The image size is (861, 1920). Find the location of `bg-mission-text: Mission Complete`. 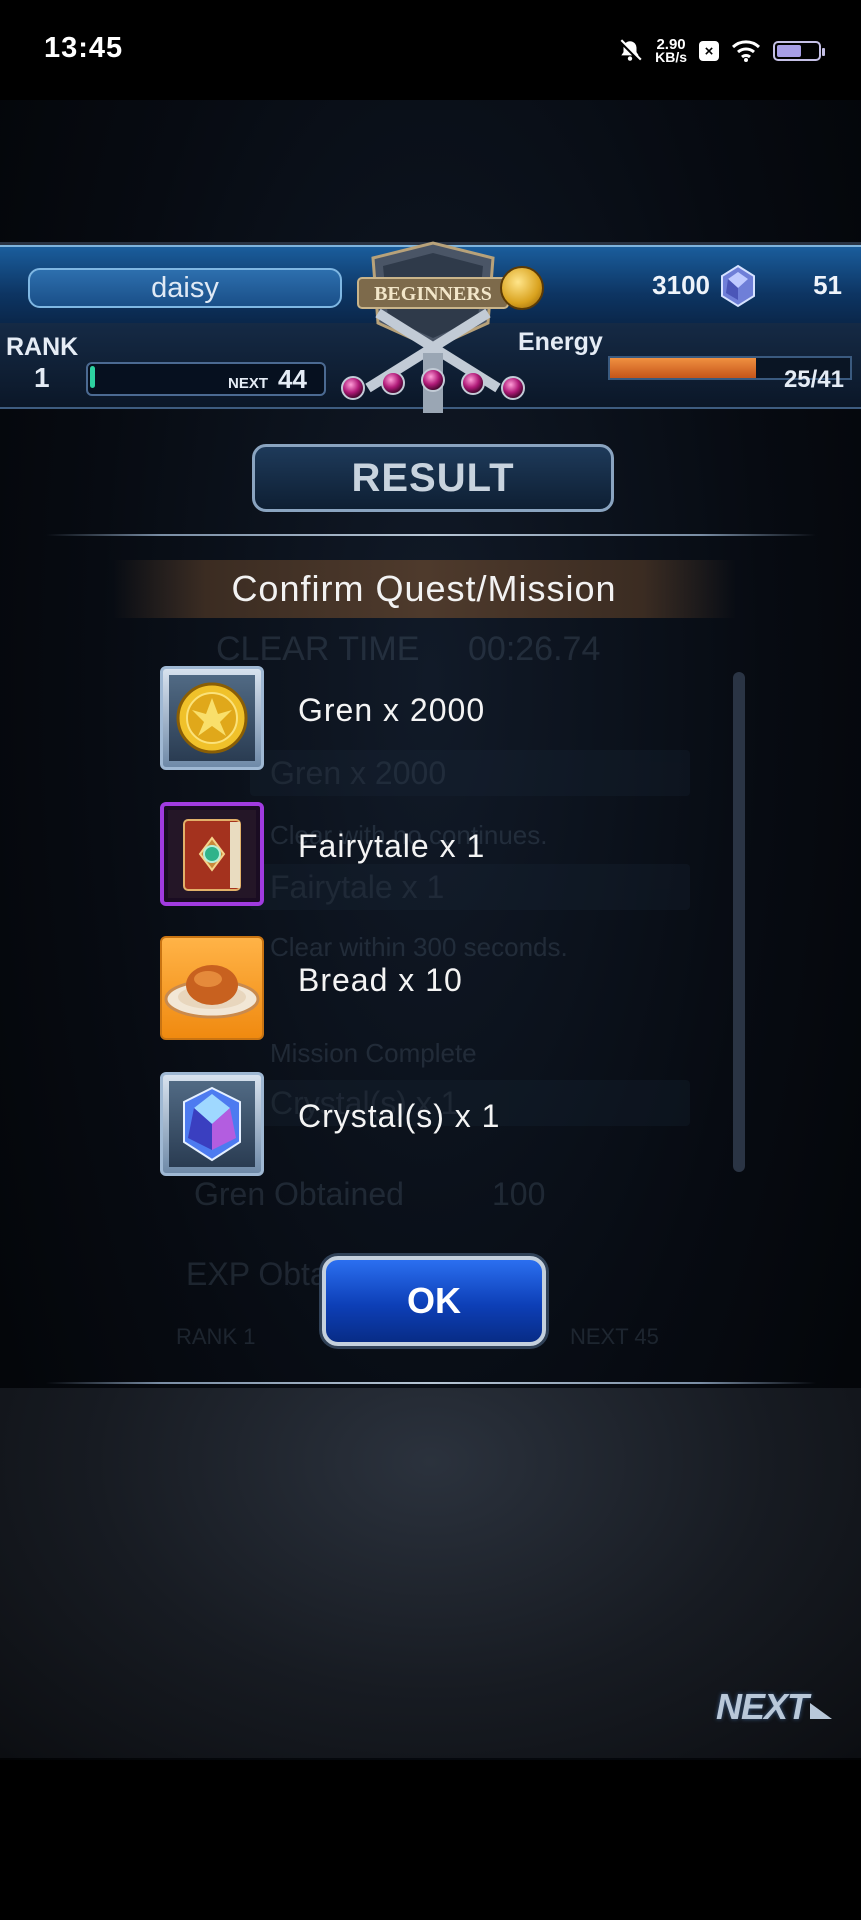

bg-mission-text: Mission Complete is located at coordinates (373, 1053).